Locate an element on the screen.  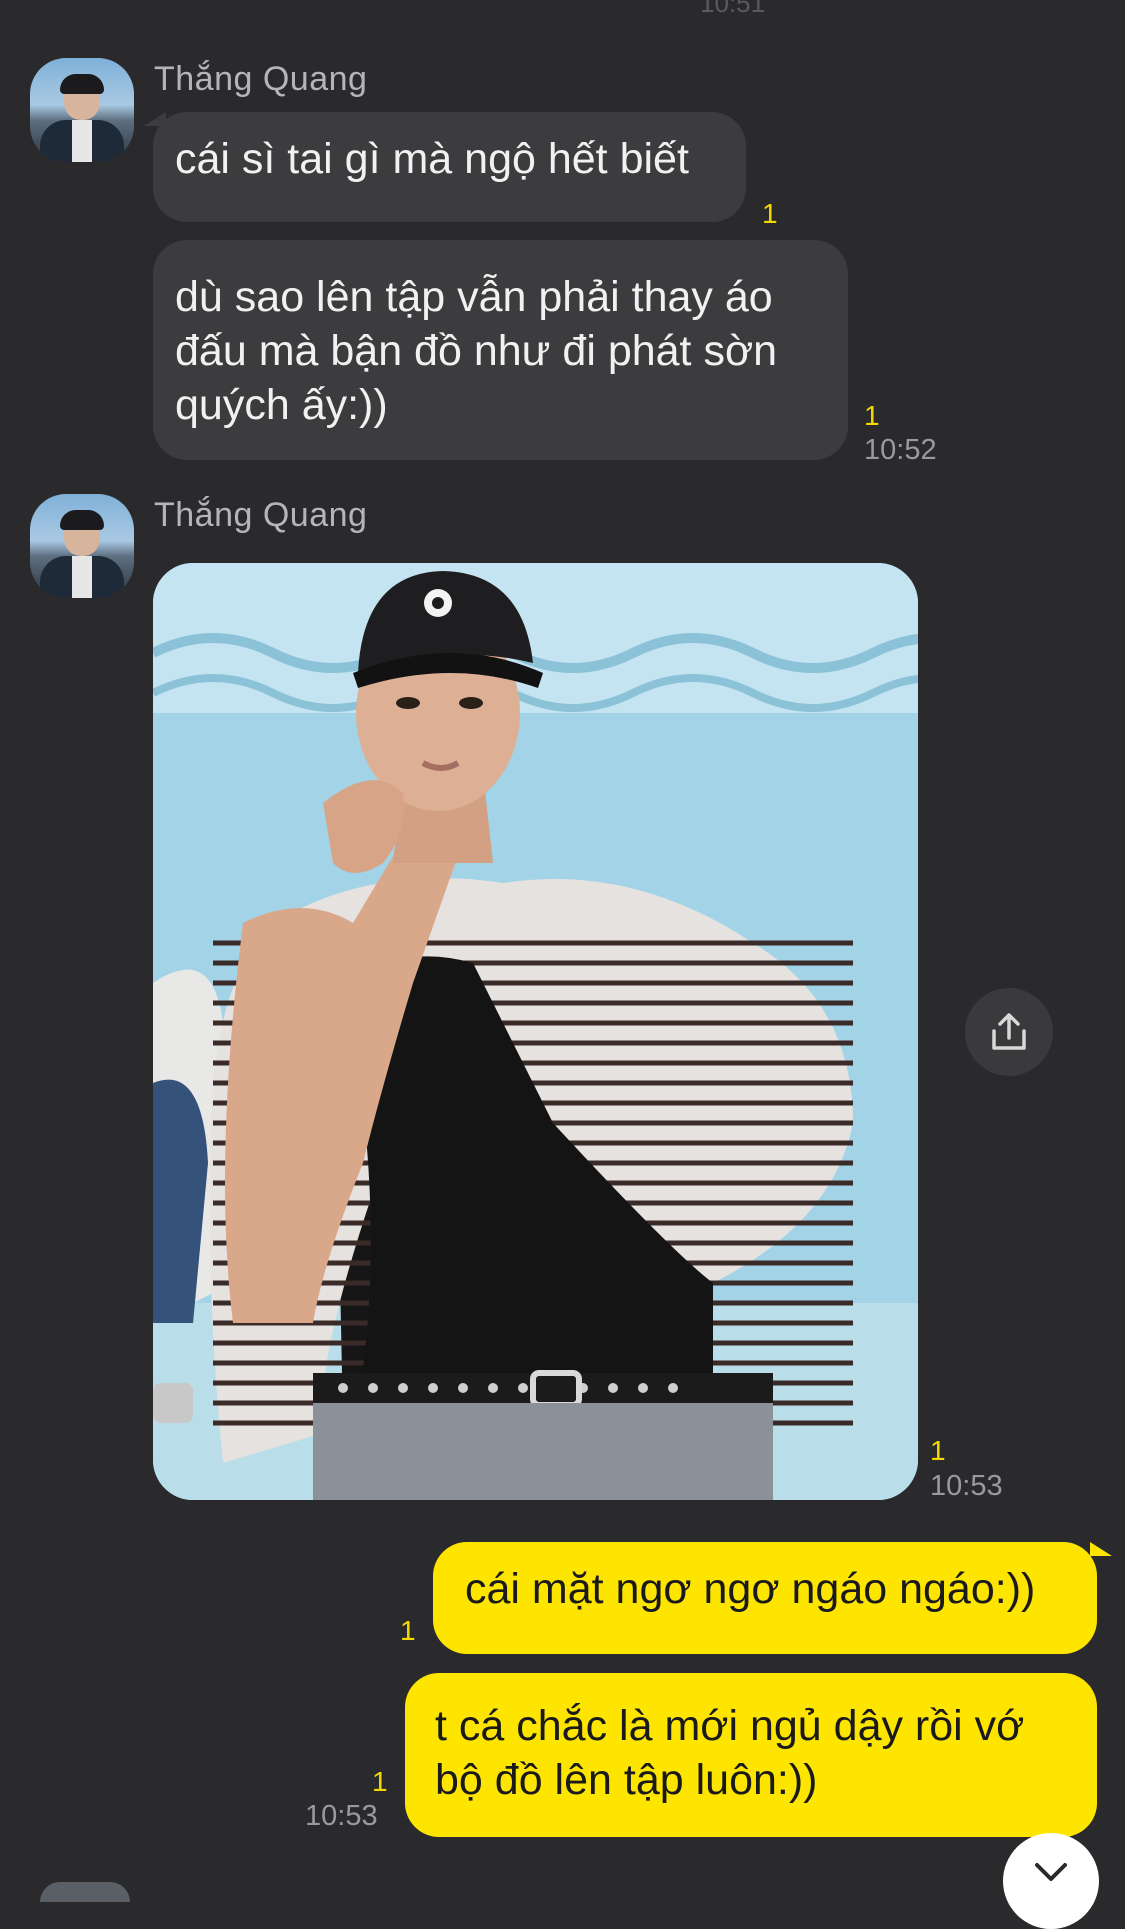
share-button is located at coordinates (1009, 1032).